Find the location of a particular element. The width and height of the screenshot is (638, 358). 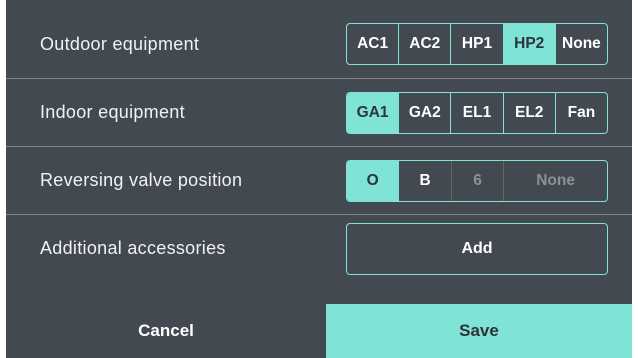

outdoor-option-ac2: AC2 is located at coordinates (425, 44).